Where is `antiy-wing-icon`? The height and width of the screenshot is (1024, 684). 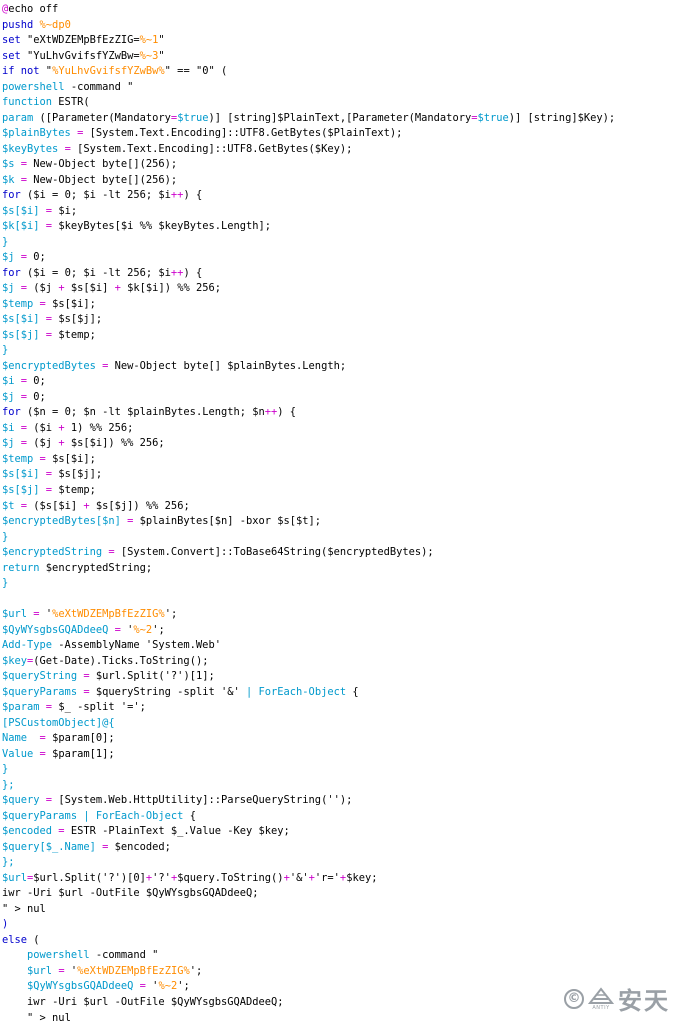 antiy-wing-icon is located at coordinates (601, 995).